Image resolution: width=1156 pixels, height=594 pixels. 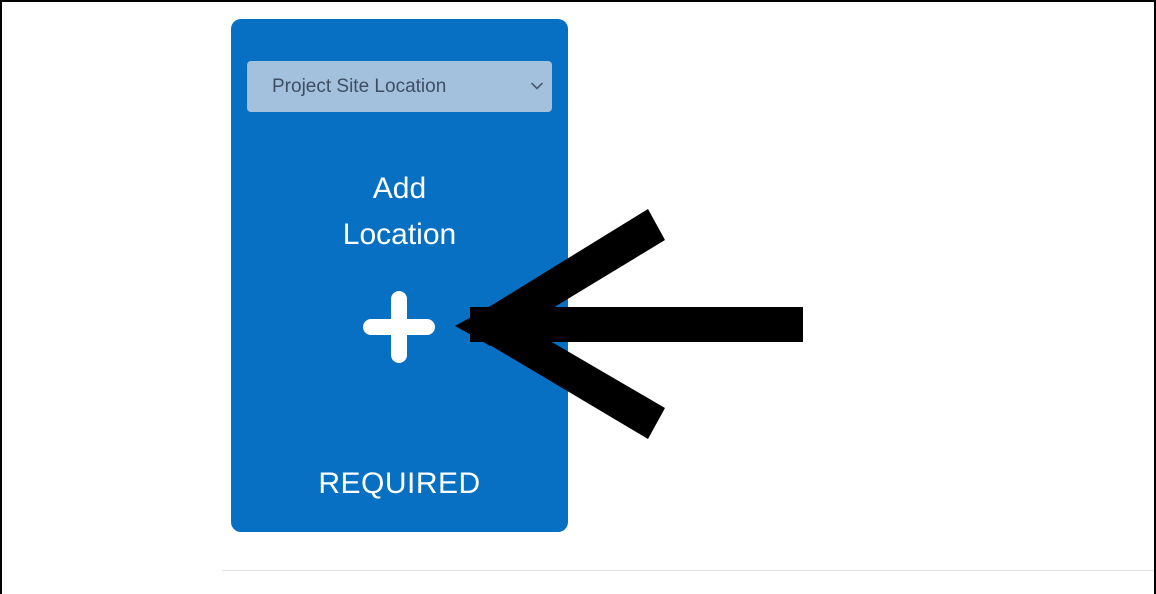 I want to click on section-divider, so click(x=688, y=570).